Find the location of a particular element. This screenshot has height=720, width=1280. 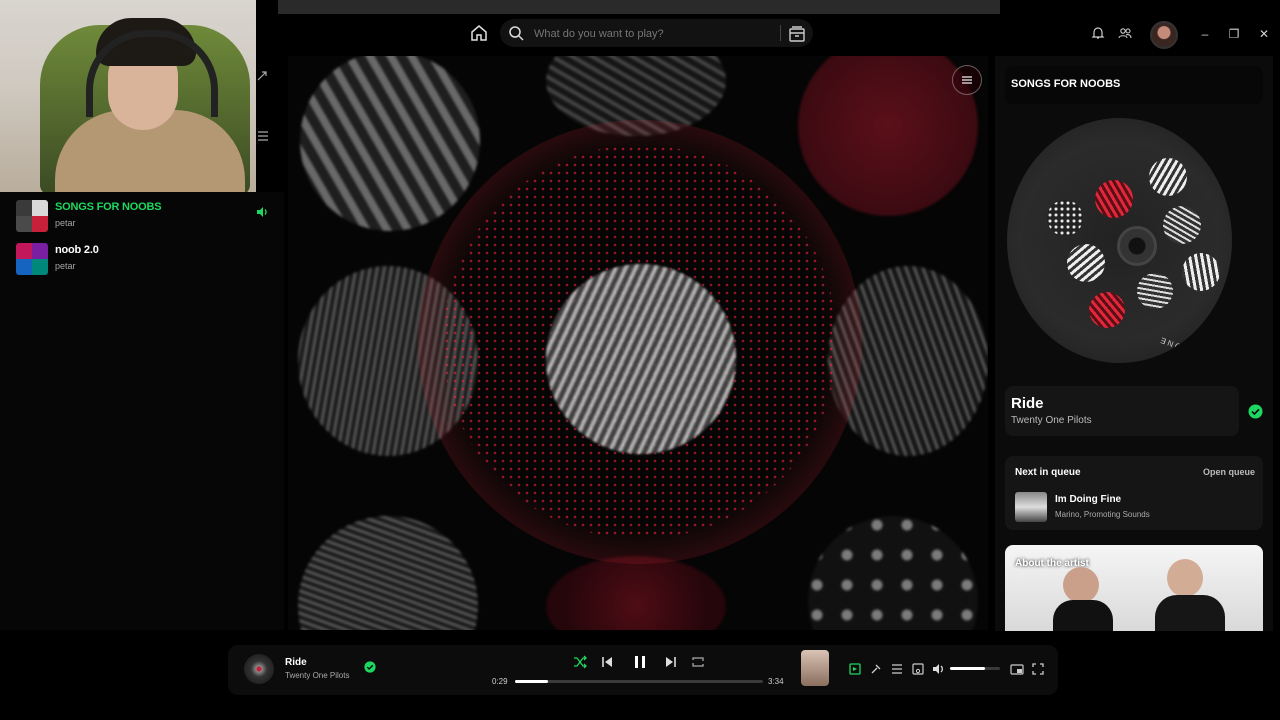

minimize-icon: – is located at coordinates (1205, 34).